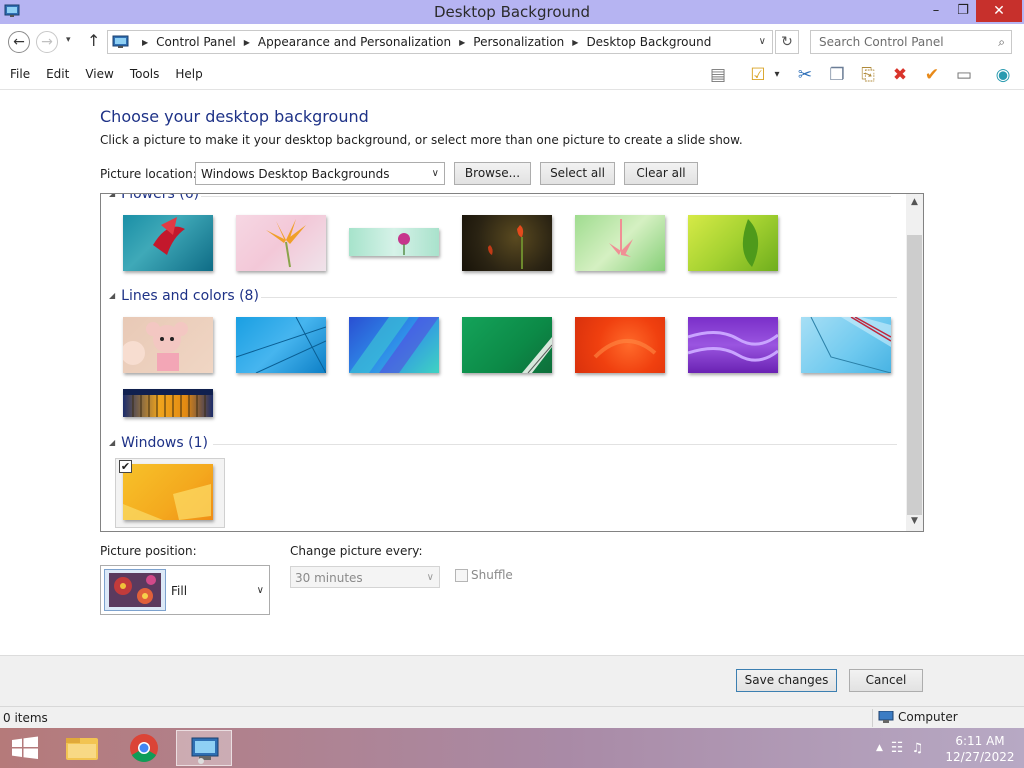 This screenshot has width=1024, height=768. What do you see at coordinates (914, 521) in the screenshot?
I see `scroll-down-icon: ▼` at bounding box center [914, 521].